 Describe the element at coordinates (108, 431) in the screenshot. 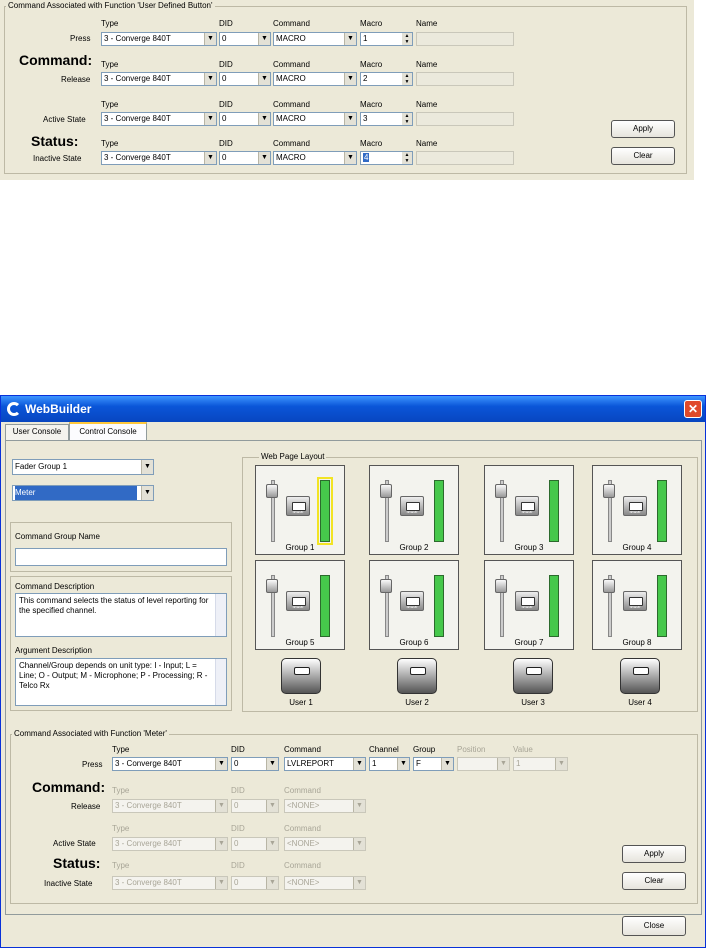

I see `tab-control-console: Control Console` at that location.